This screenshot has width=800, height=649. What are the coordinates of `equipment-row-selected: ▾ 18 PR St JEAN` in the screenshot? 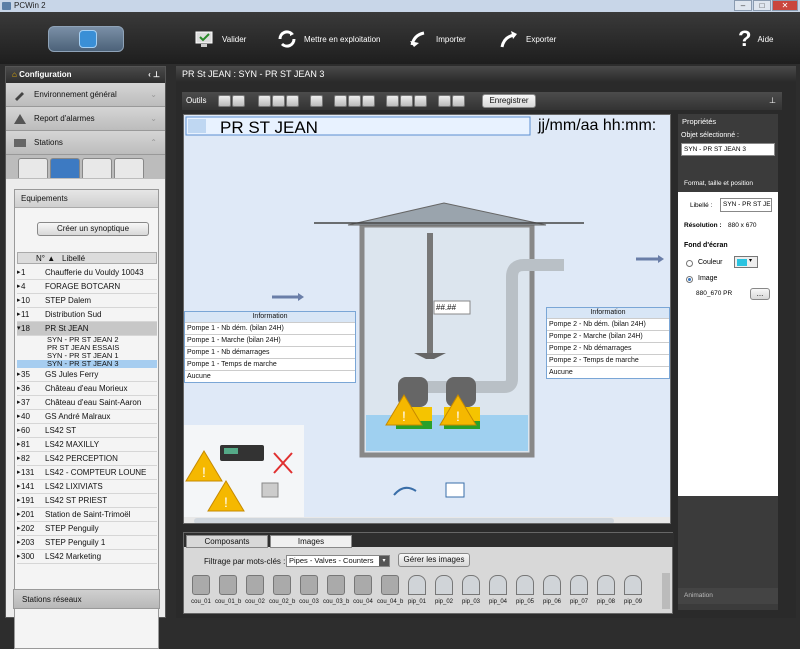 It's located at (87, 329).